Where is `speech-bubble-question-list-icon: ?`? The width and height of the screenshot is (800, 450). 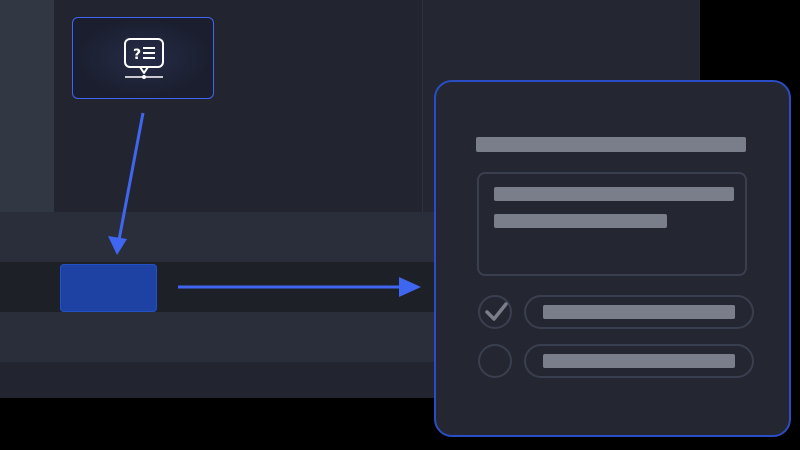
speech-bubble-question-list-icon: ? is located at coordinates (144, 58).